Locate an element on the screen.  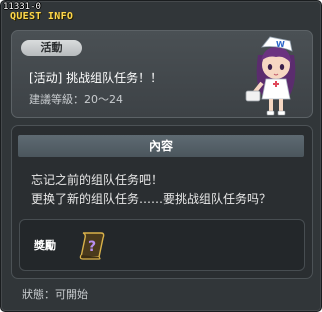
quest-status: 狀態：可開始 is located at coordinates (55, 294).